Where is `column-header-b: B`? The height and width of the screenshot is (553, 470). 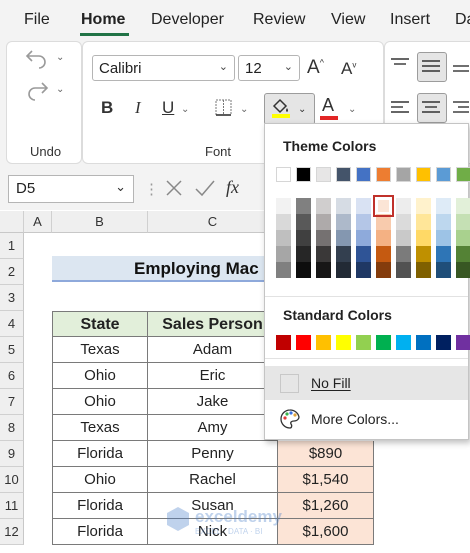 column-header-b: B is located at coordinates (100, 222).